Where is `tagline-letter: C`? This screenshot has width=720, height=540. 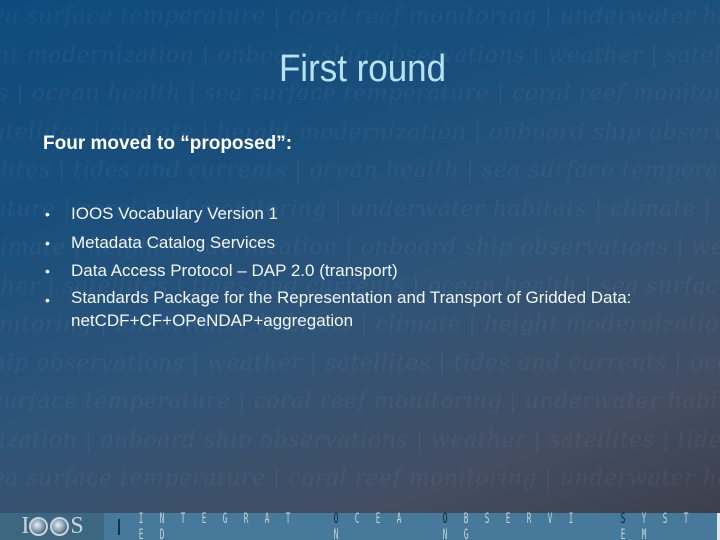 tagline-letter: C is located at coordinates (357, 518).